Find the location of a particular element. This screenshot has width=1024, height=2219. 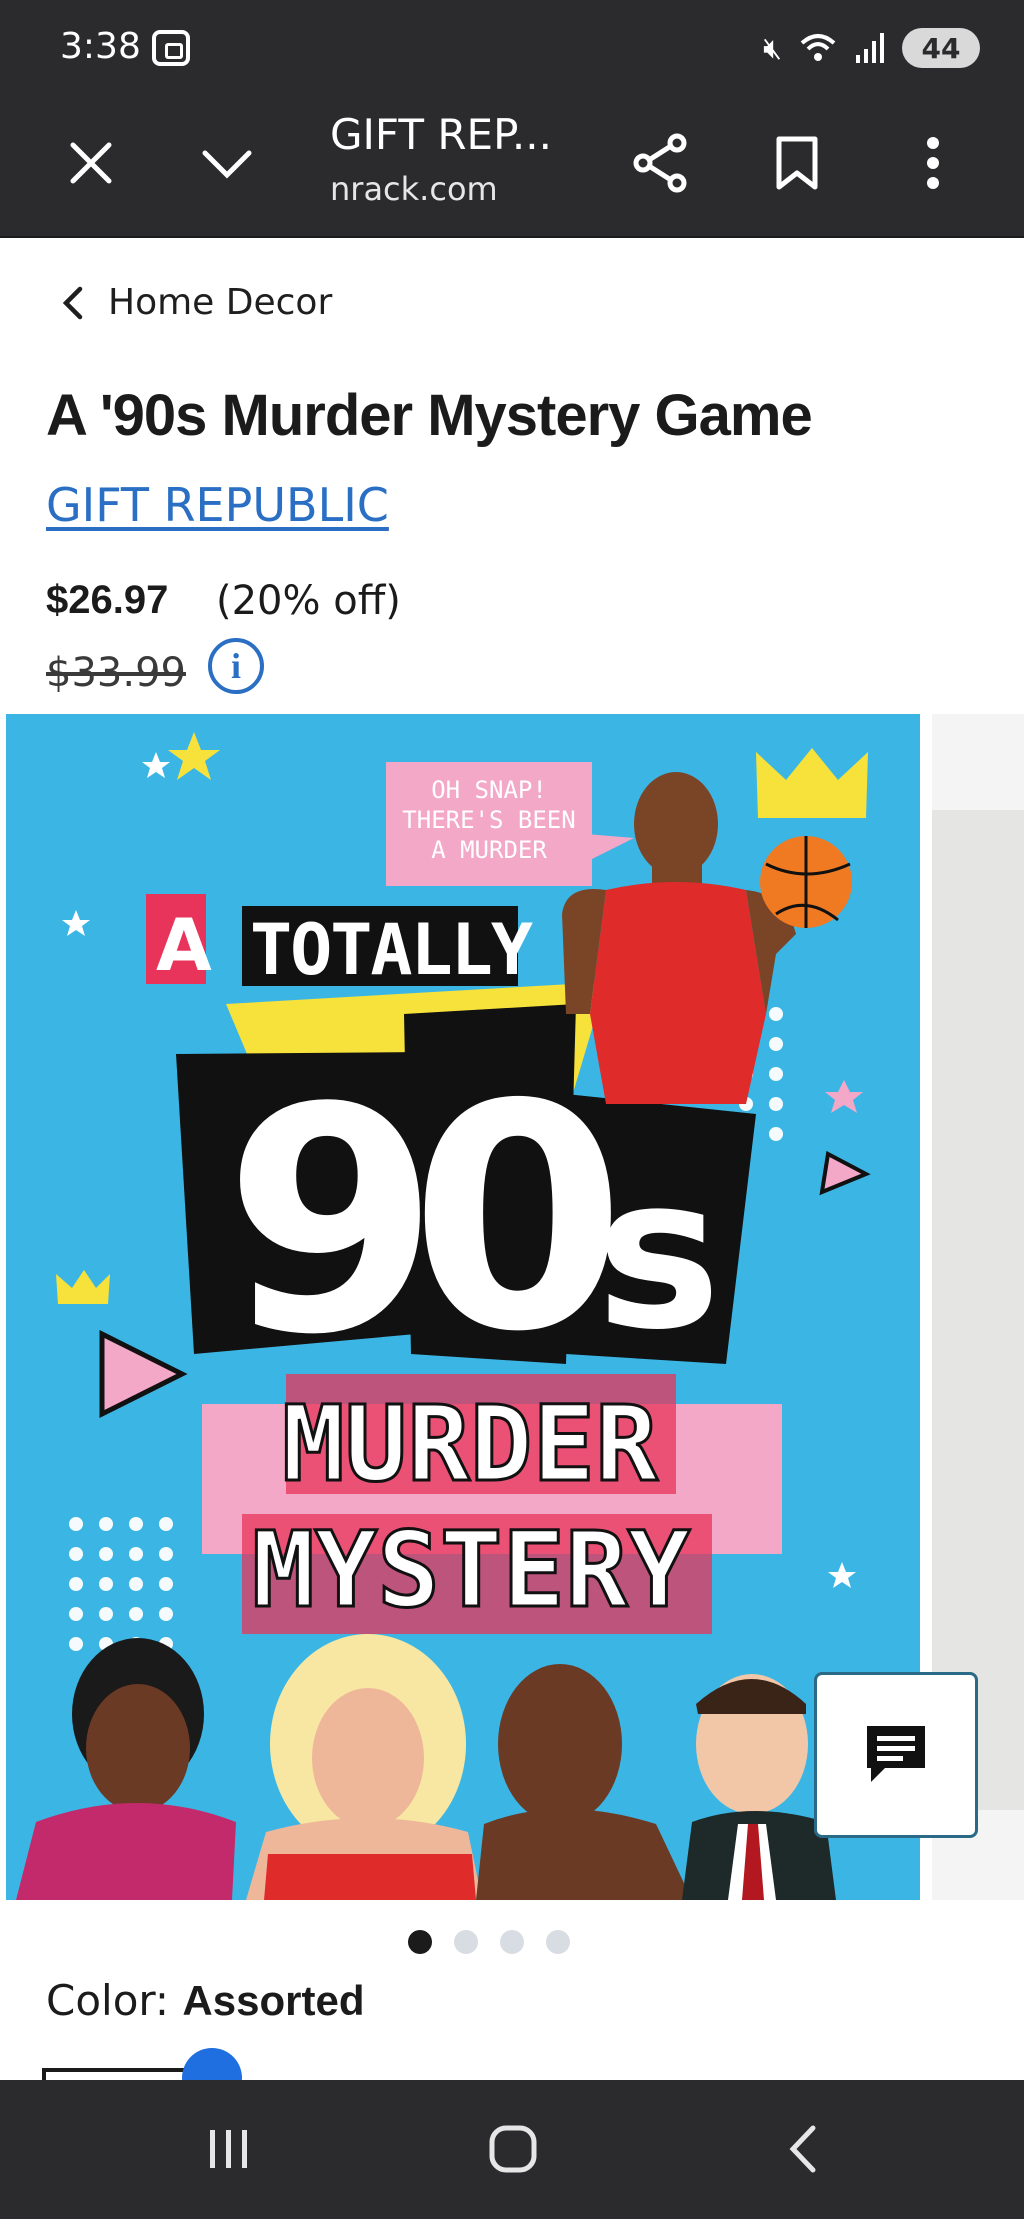

back-icon is located at coordinates (802, 2149).